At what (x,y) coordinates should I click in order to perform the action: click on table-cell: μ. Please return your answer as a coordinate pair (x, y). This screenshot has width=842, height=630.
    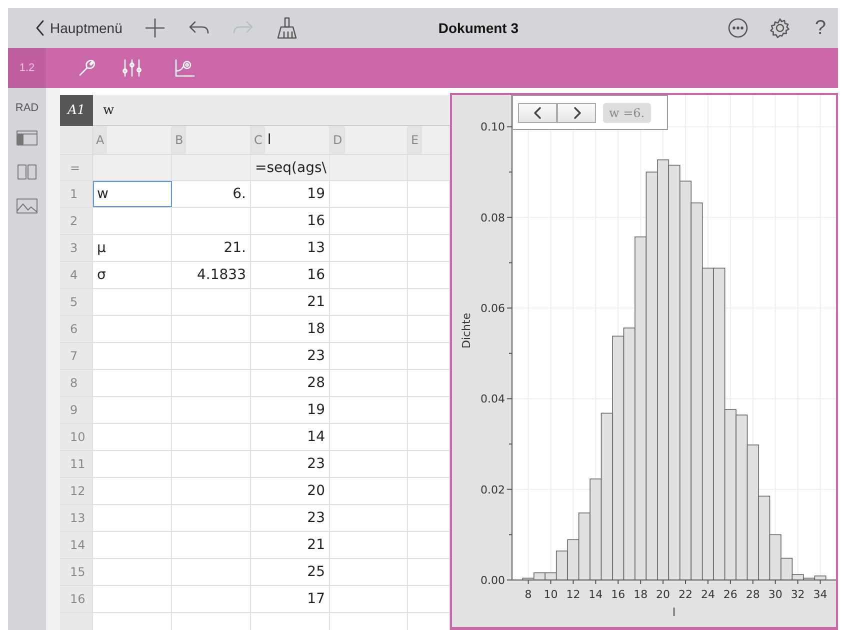
    Looking at the image, I should click on (132, 248).